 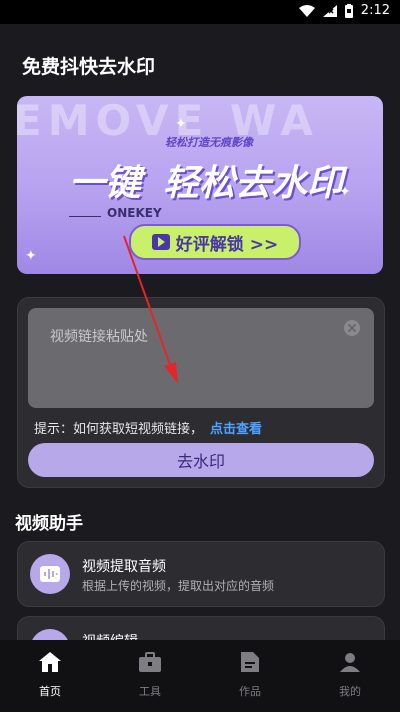 I want to click on video-link-placeholder: 视频链接粘贴处, so click(x=99, y=337).